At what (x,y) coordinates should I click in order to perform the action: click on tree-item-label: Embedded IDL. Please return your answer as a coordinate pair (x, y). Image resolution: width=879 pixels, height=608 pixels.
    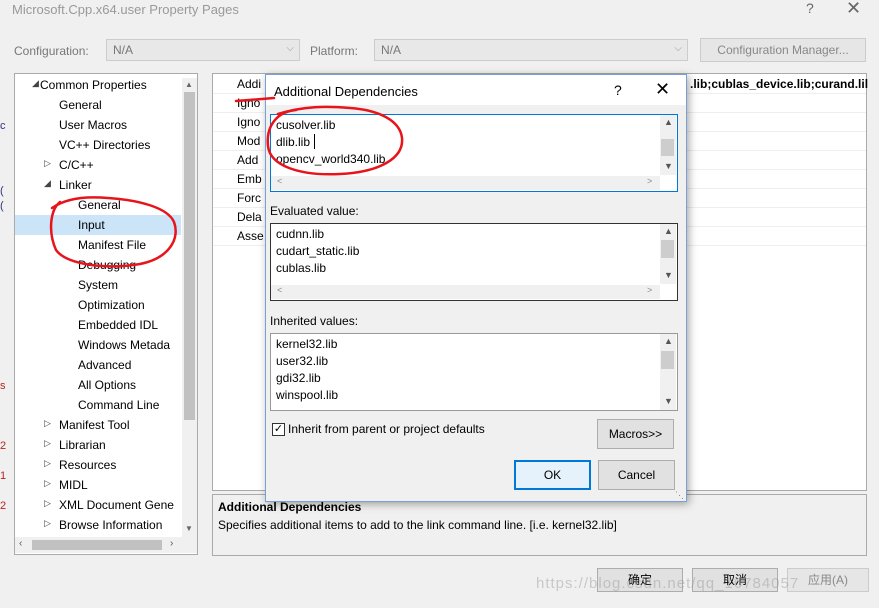
    Looking at the image, I should click on (118, 325).